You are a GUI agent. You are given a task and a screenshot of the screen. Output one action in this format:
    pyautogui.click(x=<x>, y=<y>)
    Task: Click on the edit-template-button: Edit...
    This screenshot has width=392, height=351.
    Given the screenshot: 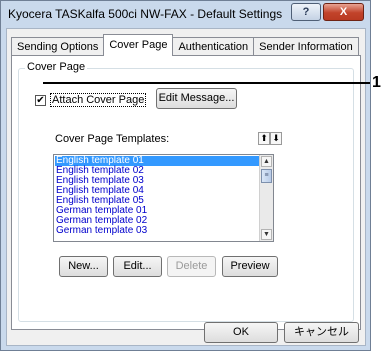 What is the action you would take?
    pyautogui.click(x=137, y=266)
    